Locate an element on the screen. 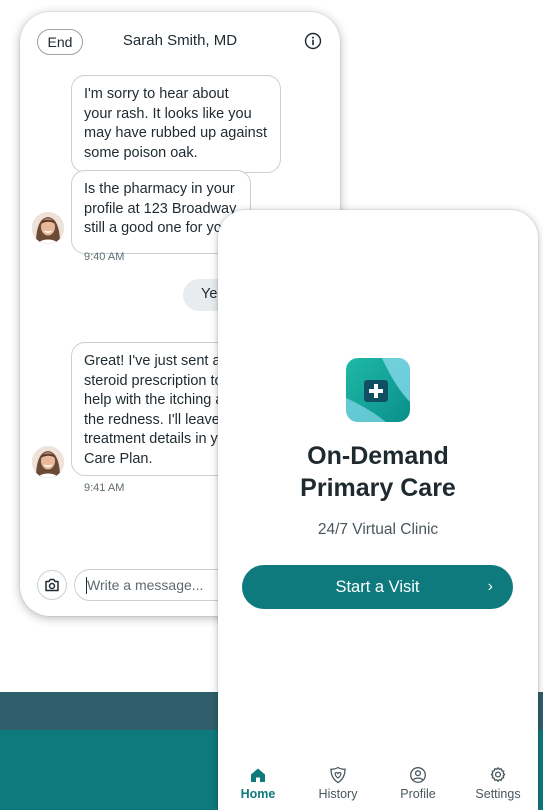  chat-header: End Sarah Smith, MD is located at coordinates (180, 40).